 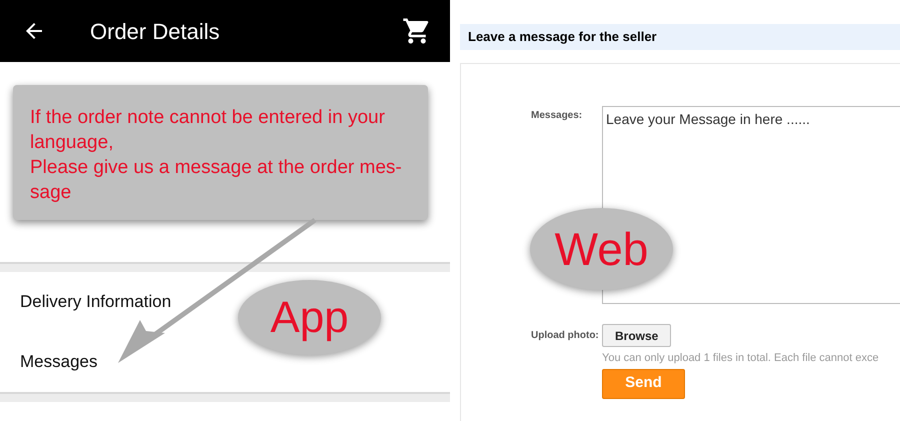 What do you see at coordinates (680, 37) in the screenshot?
I see `section-header: Leave a message for the seller` at bounding box center [680, 37].